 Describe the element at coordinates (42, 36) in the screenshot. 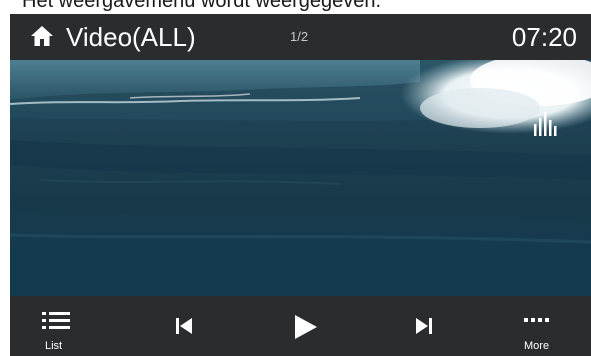

I see `home-icon` at that location.